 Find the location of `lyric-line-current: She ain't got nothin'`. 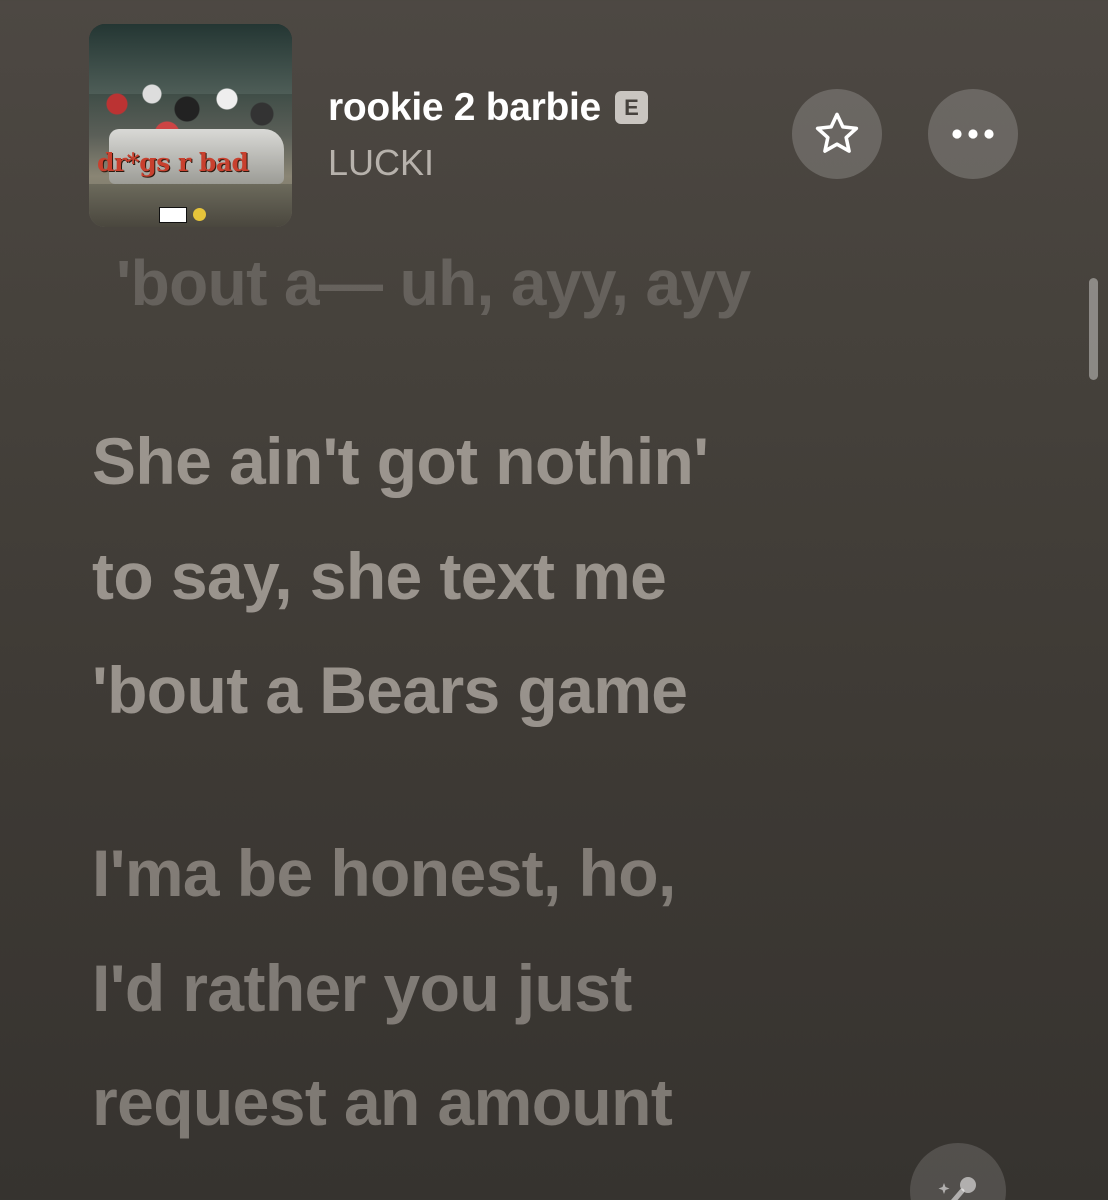

lyric-line-current: She ain't got nothin' is located at coordinates (400, 461).